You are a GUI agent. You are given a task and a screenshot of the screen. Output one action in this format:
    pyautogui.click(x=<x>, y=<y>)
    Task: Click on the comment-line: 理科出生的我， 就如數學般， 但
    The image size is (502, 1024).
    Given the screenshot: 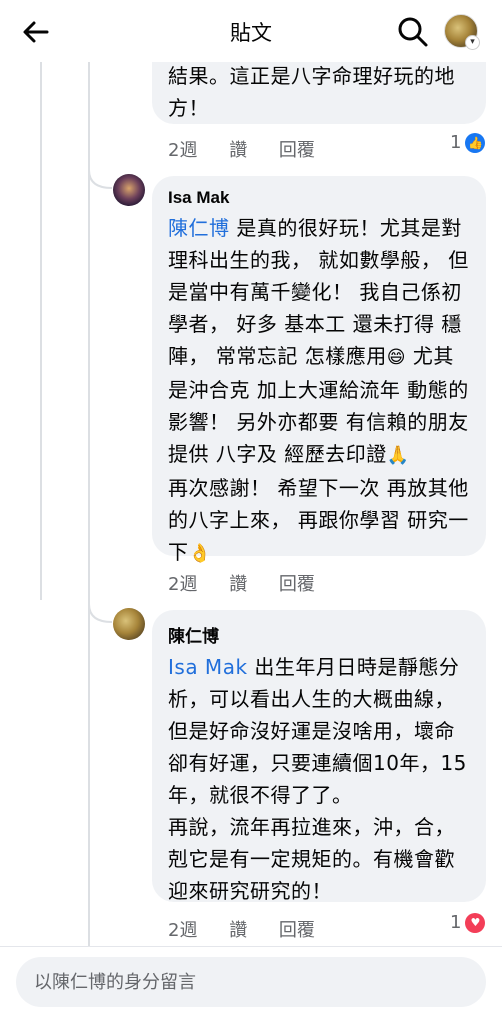 What is the action you would take?
    pyautogui.click(x=318, y=260)
    